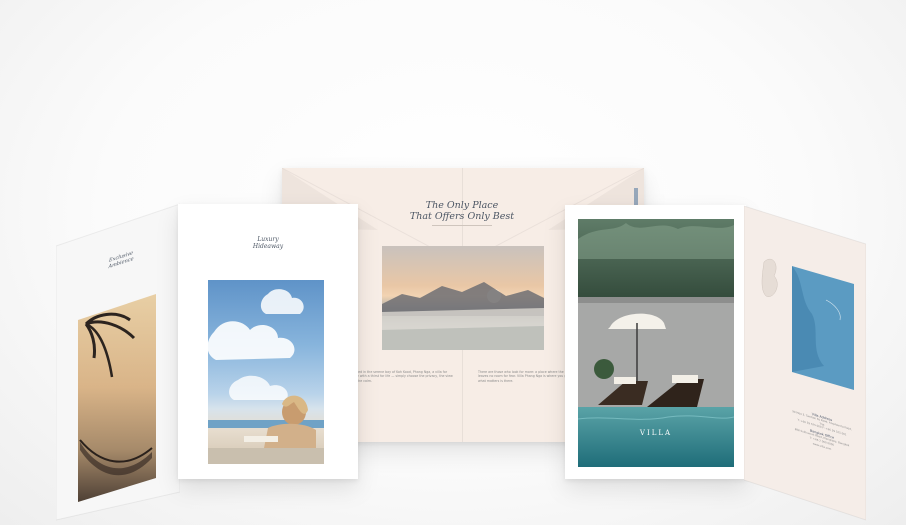 The height and width of the screenshot is (525, 906). I want to click on villa-logo: VILLA, so click(656, 433).